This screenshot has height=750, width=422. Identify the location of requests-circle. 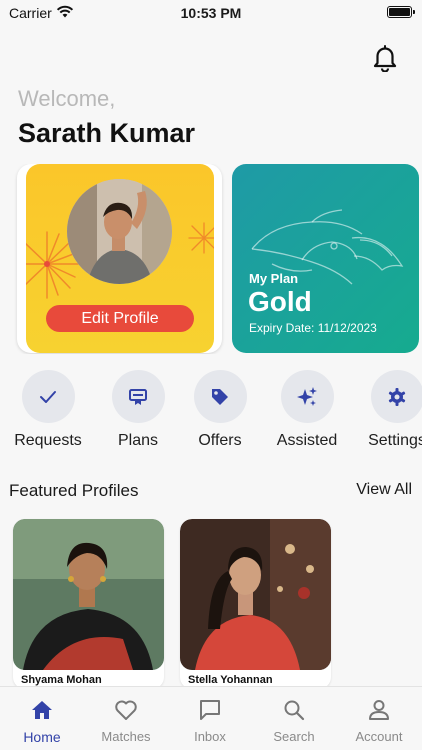
(48, 396).